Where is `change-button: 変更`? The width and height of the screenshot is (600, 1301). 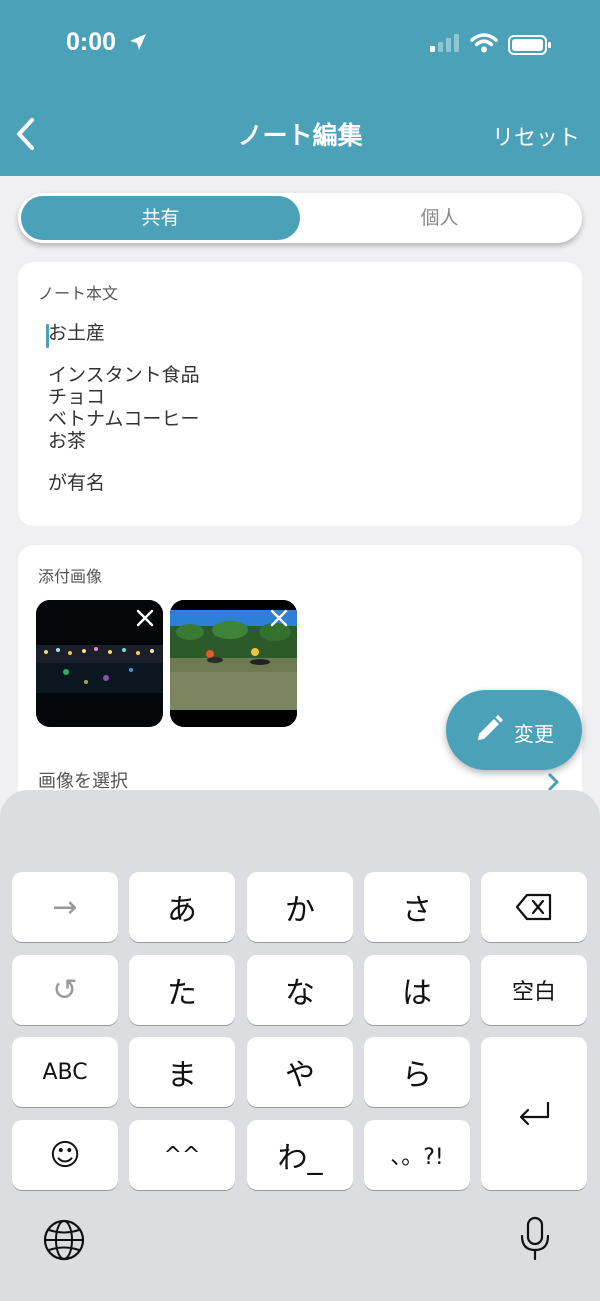
change-button: 変更 is located at coordinates (514, 730).